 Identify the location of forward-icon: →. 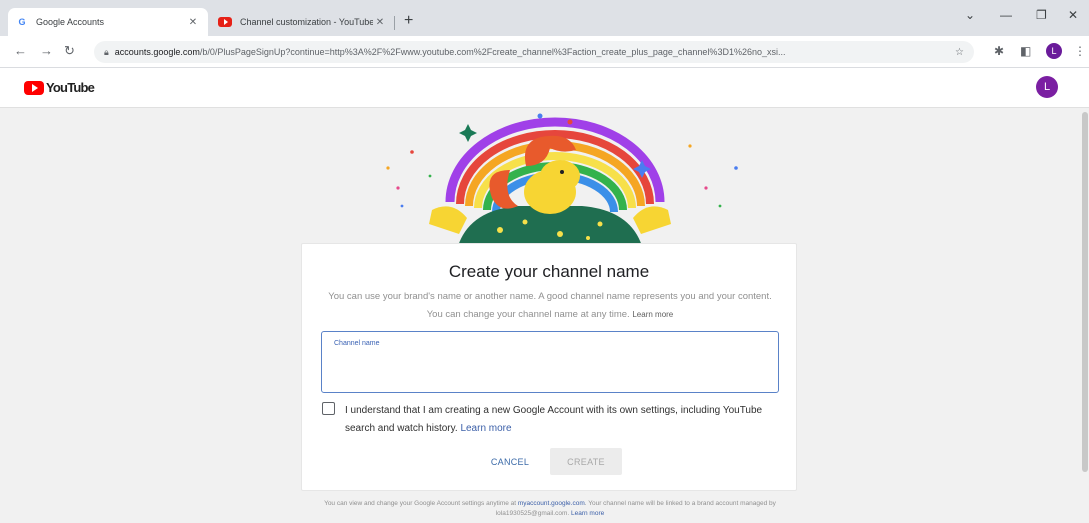
(46, 50).